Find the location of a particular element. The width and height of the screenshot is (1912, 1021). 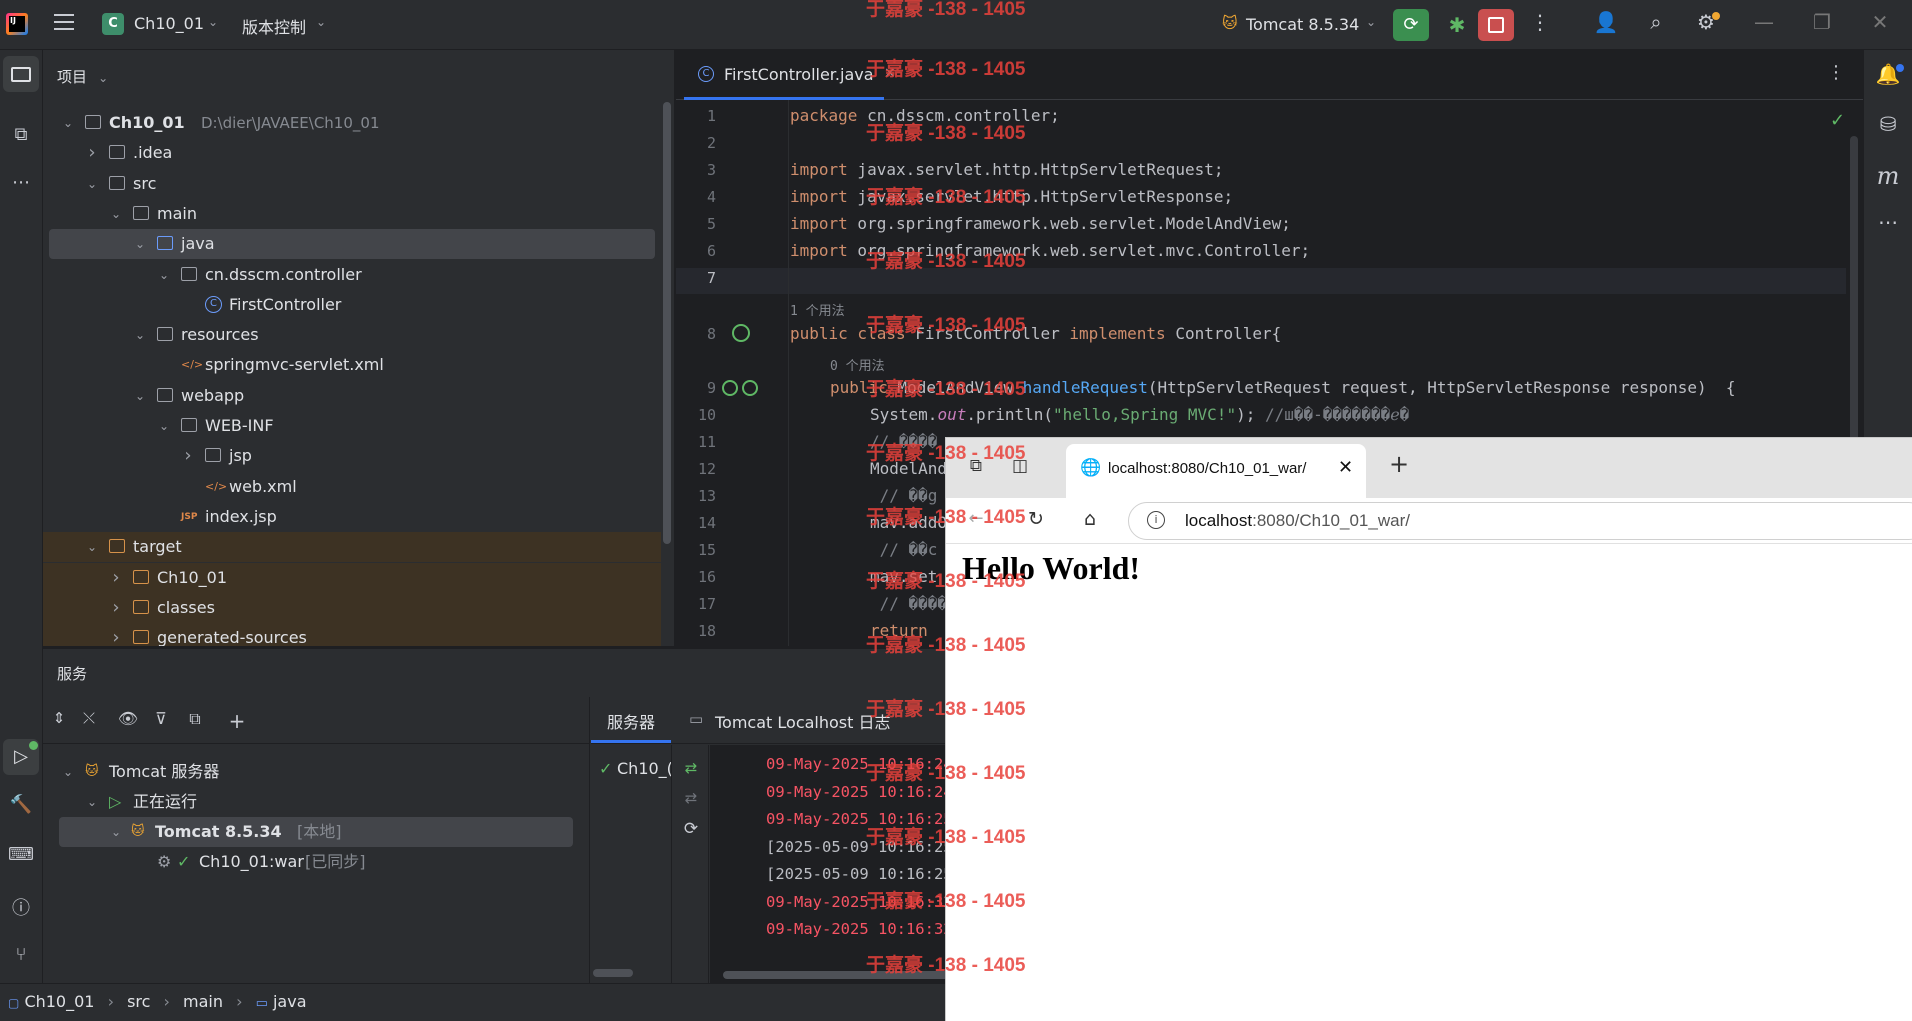

tree-row: ⌄ Ch10_01 D:\dier\JAVAEE\Ch10_01 is located at coordinates (352, 123).